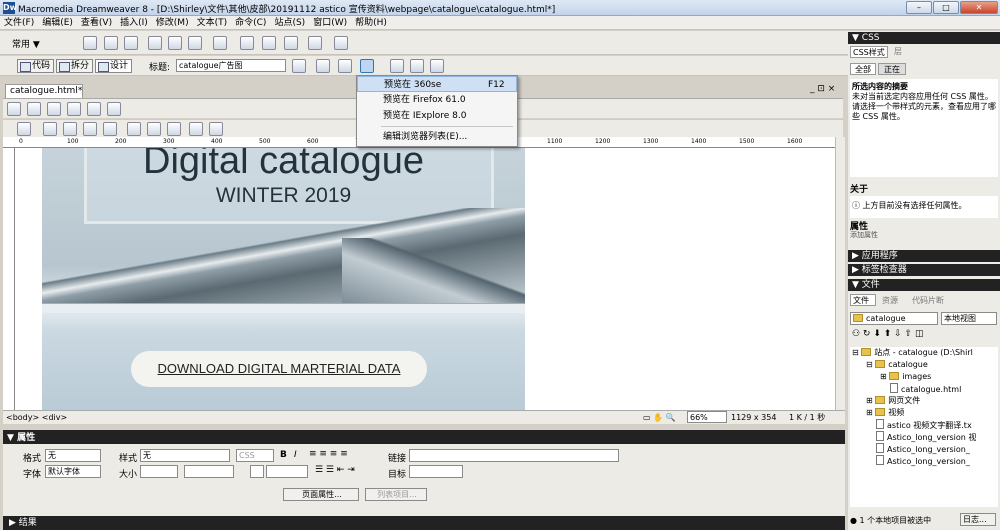 The height and width of the screenshot is (530, 1000). What do you see at coordinates (924, 256) in the screenshot?
I see `app-panel-header: ▶ 应用程序` at bounding box center [924, 256].